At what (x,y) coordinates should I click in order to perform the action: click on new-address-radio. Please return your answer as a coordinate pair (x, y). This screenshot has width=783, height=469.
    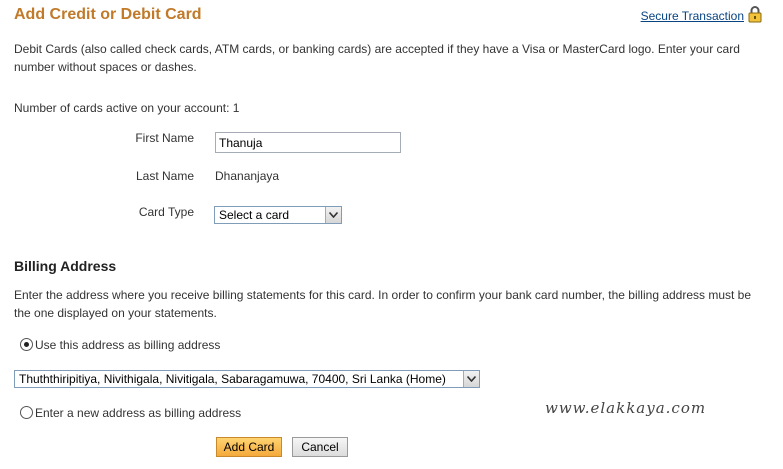
    Looking at the image, I should click on (26, 412).